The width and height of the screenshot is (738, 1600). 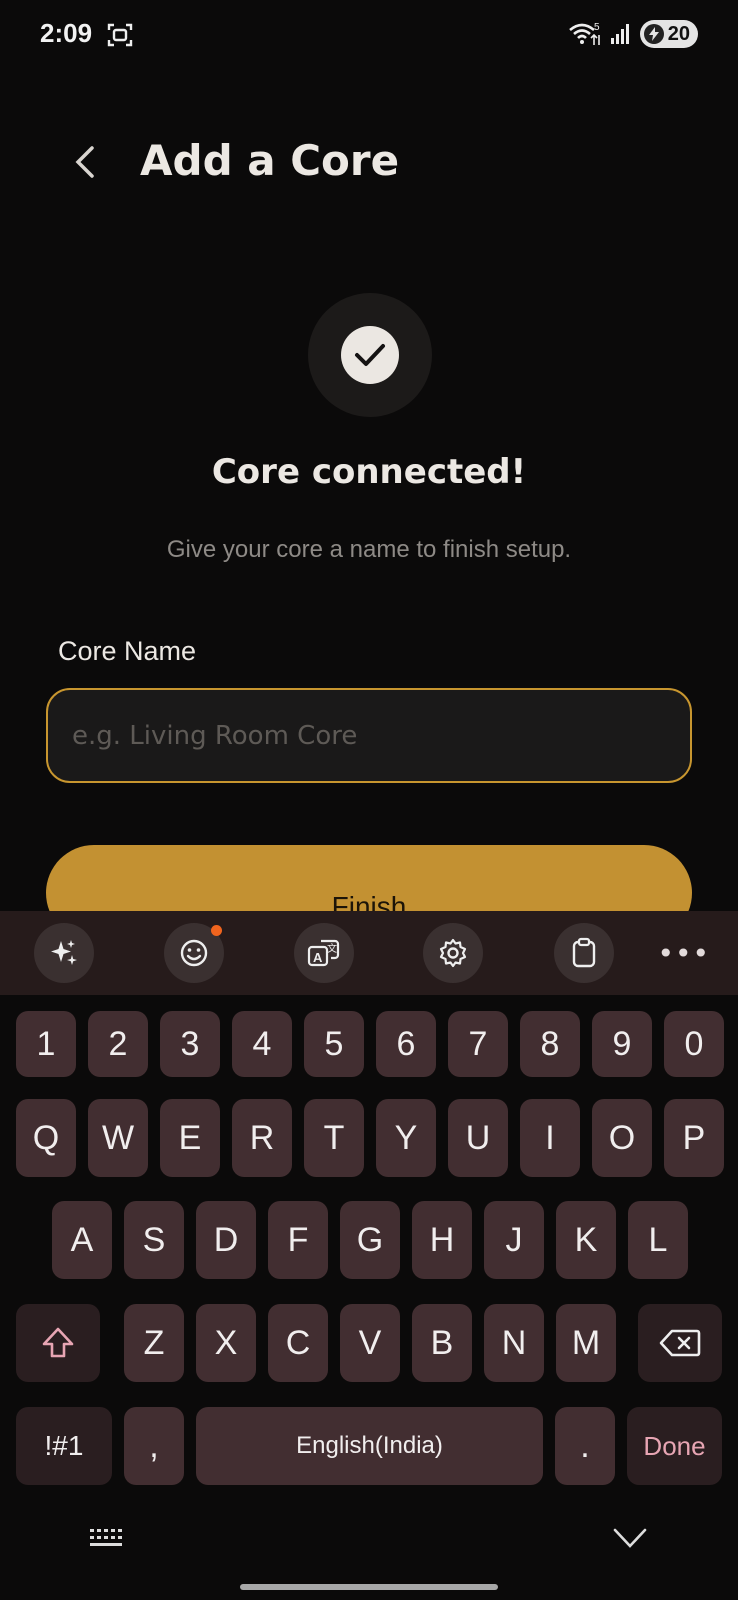 What do you see at coordinates (369, 1587) in the screenshot?
I see `home-indicator` at bounding box center [369, 1587].